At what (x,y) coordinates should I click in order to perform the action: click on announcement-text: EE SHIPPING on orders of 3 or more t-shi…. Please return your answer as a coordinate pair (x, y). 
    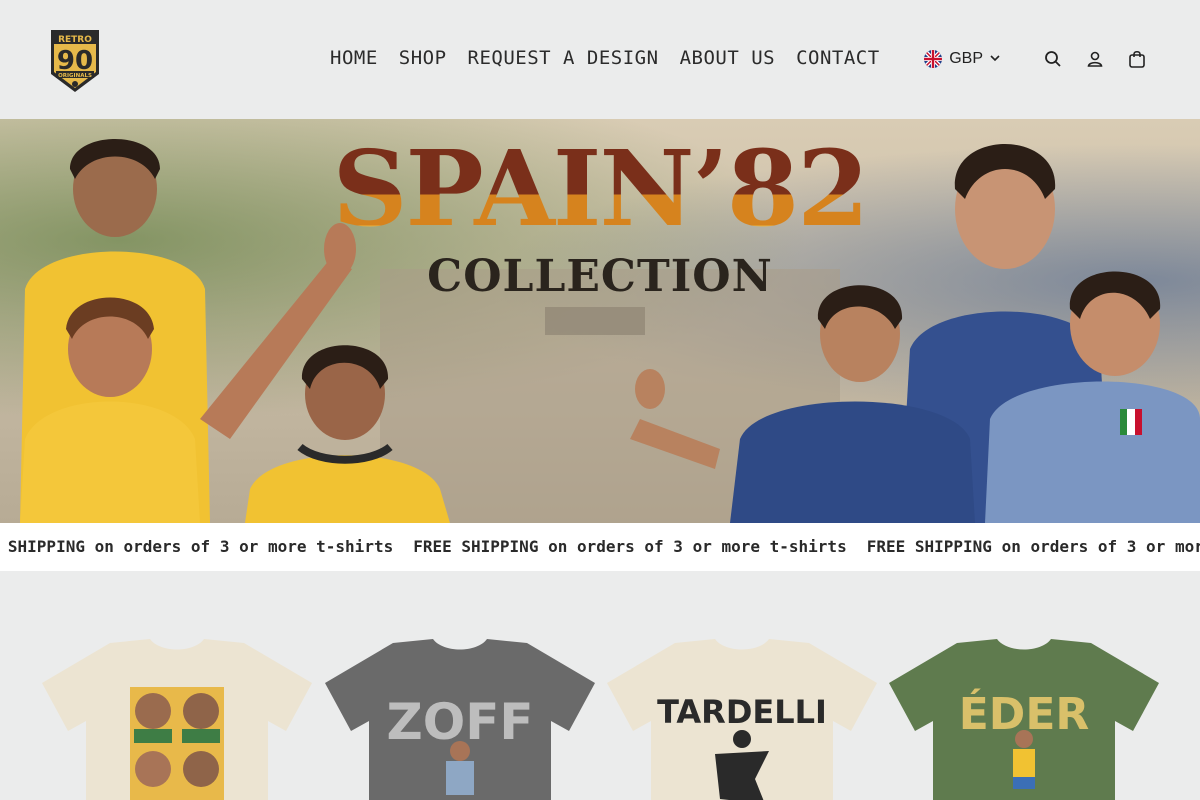
    Looking at the image, I should click on (197, 546).